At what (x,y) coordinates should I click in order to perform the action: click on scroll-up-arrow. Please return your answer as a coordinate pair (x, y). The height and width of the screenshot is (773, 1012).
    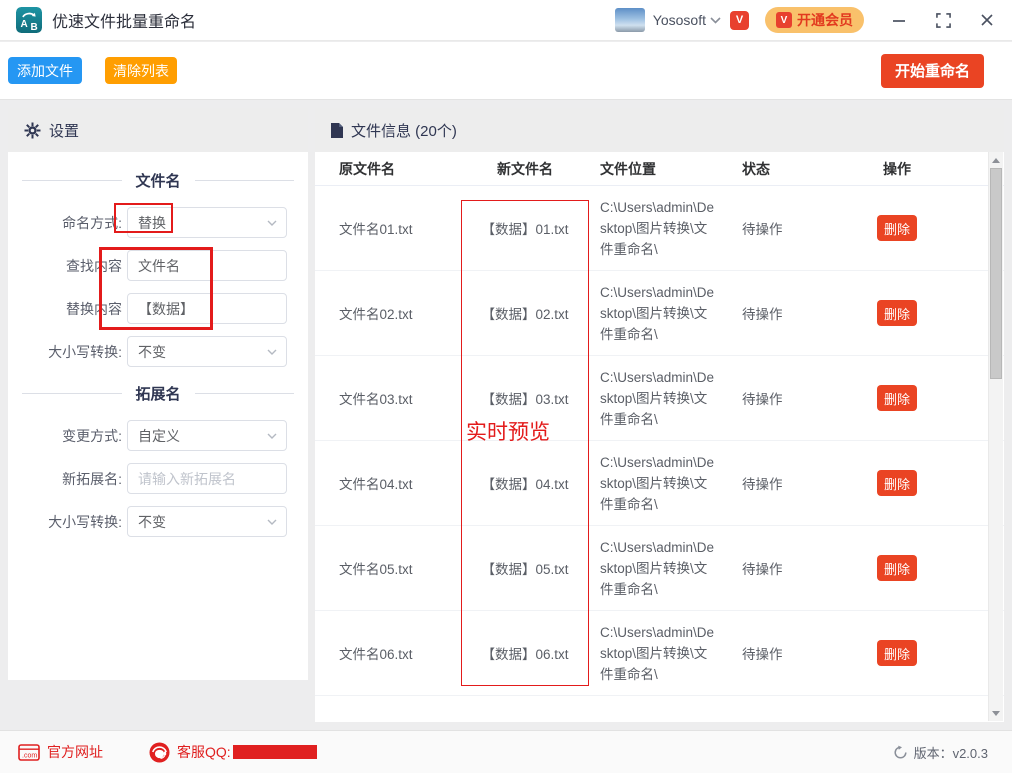
    Looking at the image, I should click on (996, 160).